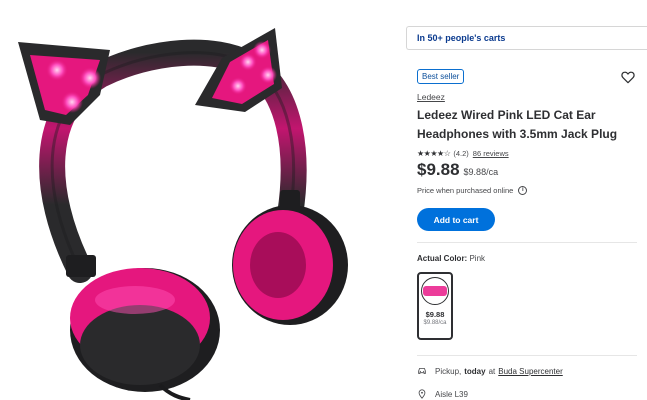 The height and width of the screenshot is (400, 647). I want to click on rating-value: (4.2), so click(461, 153).